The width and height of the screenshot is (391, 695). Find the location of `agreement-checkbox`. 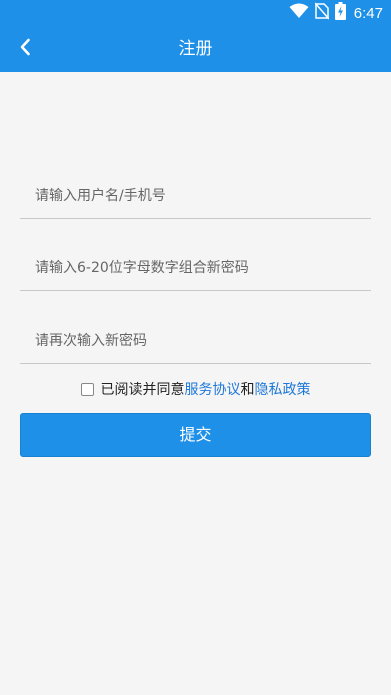

agreement-checkbox is located at coordinates (87, 389).